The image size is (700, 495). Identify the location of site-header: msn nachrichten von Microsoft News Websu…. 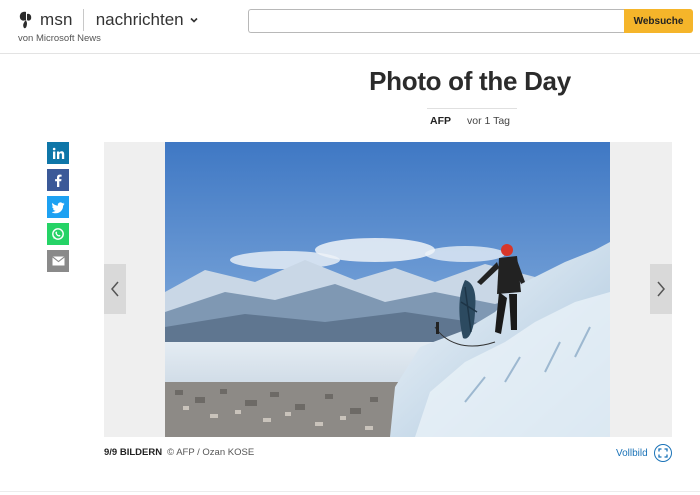
(350, 27).